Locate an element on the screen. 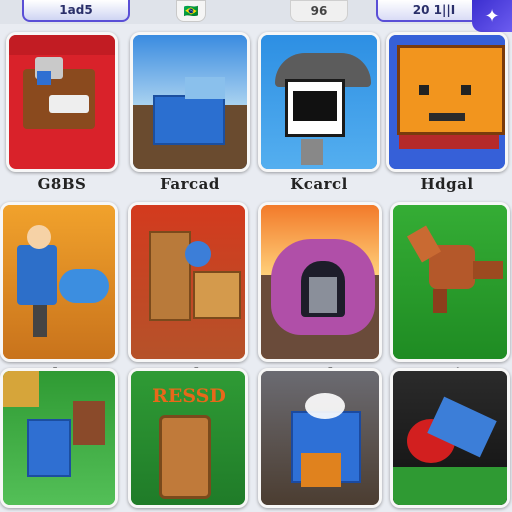 The image size is (512, 512). tile-caption: Kcarcl is located at coordinates (319, 184).